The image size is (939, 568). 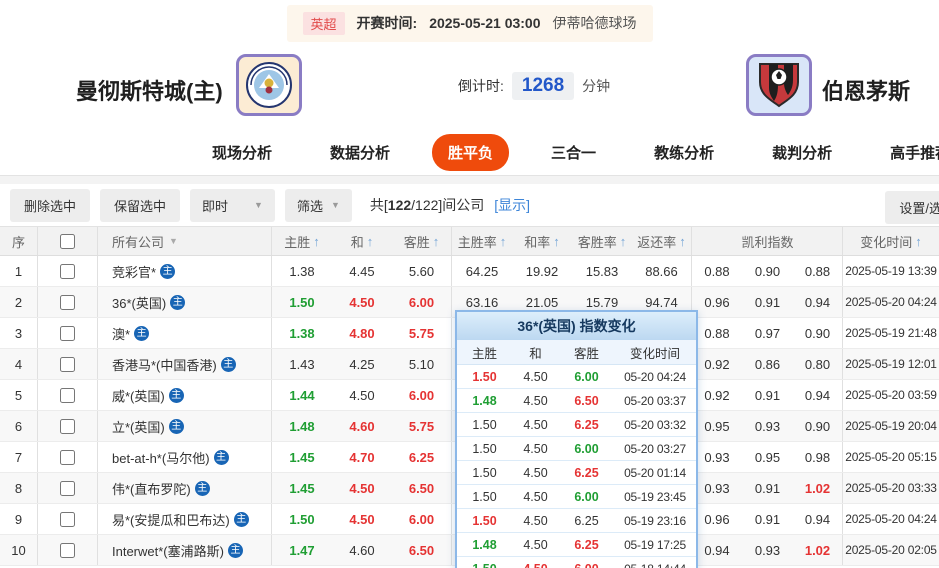 I want to click on change-time: 2025-05-20 03:33, so click(x=891, y=488).